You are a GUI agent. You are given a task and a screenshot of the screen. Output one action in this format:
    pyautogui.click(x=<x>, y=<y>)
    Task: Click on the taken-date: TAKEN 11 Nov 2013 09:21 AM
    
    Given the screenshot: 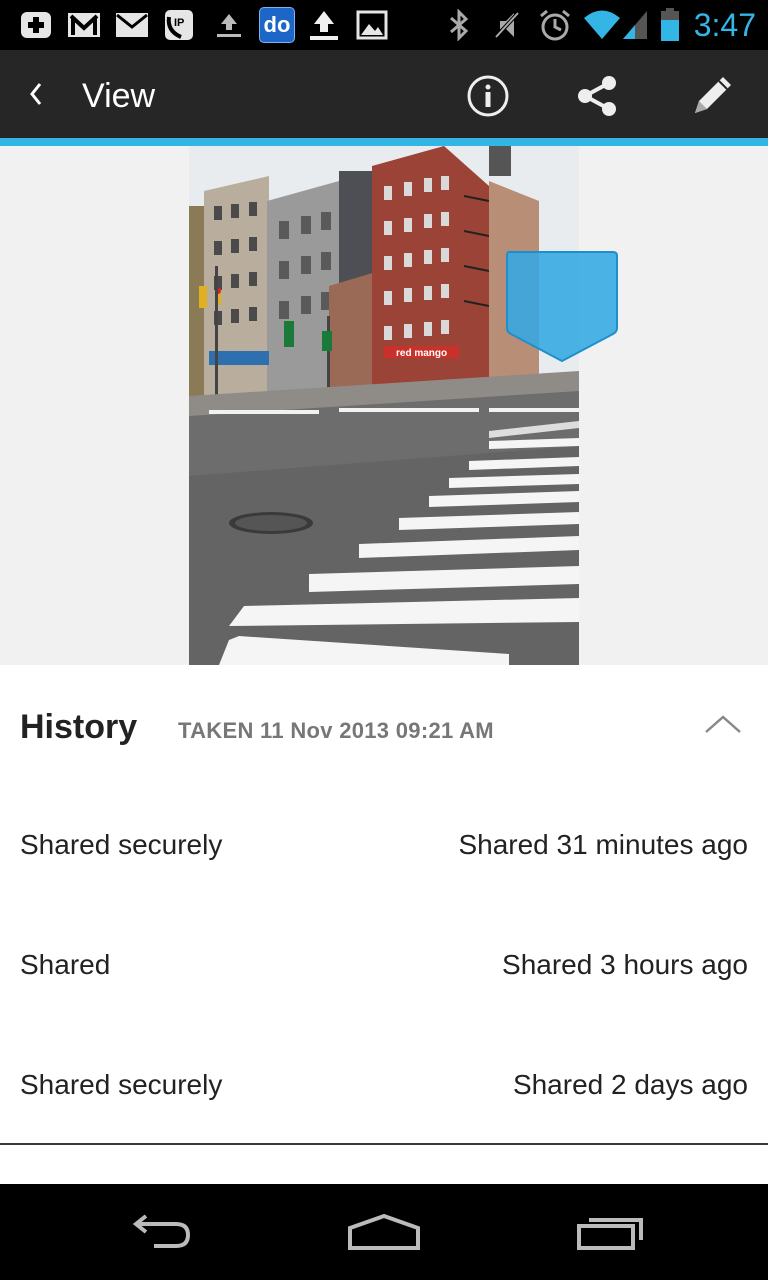 What is the action you would take?
    pyautogui.click(x=336, y=730)
    